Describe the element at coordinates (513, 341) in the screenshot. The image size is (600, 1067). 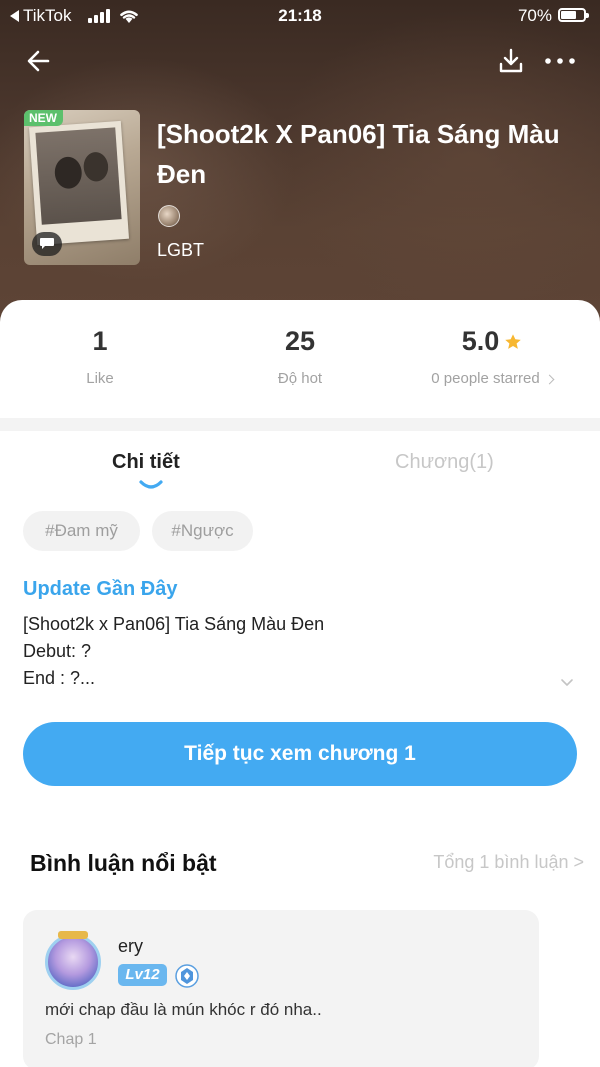
I see `star-icon` at that location.